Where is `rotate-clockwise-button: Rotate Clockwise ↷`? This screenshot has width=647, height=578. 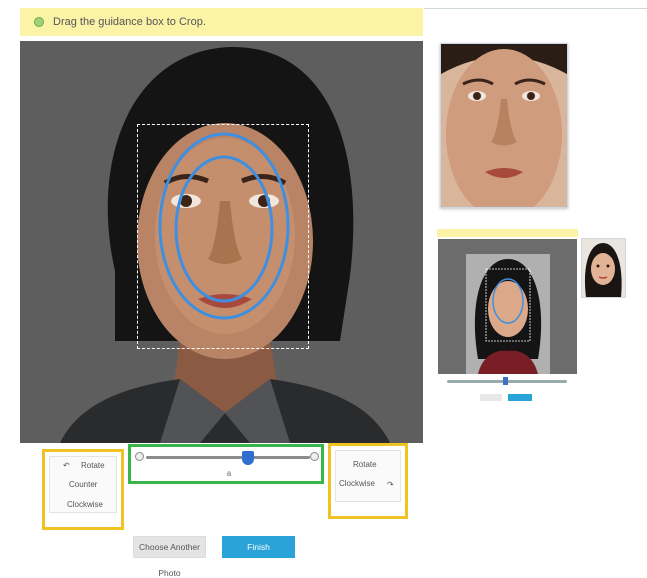
rotate-clockwise-button: Rotate Clockwise ↷ is located at coordinates (368, 481).